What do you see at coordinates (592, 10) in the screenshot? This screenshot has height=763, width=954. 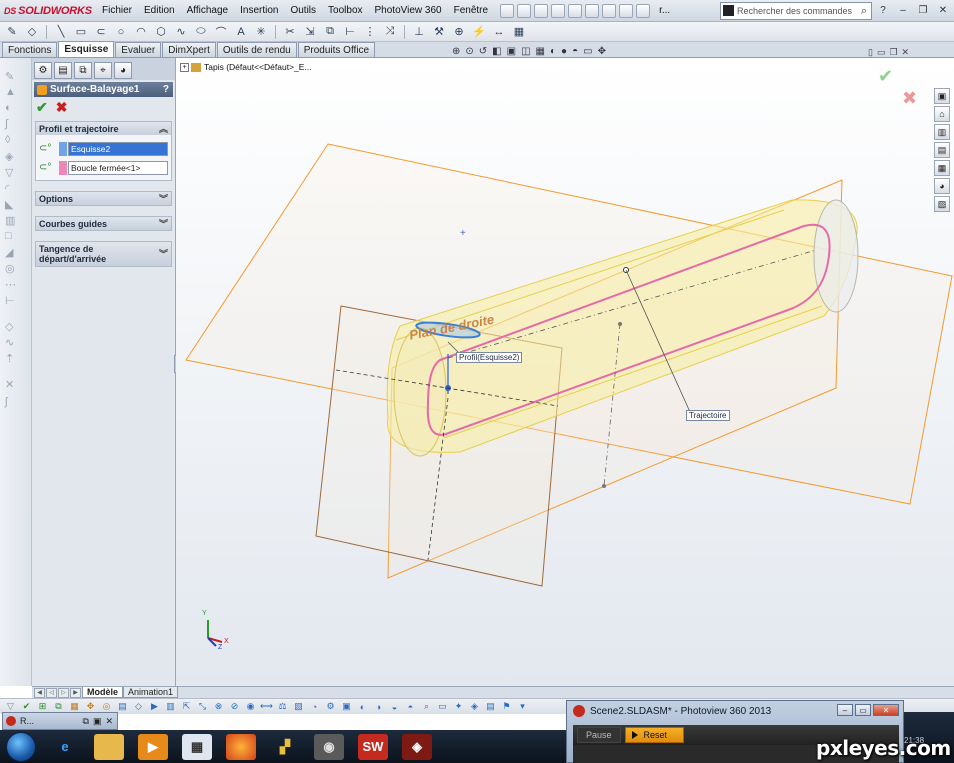 I see `undo-icon` at bounding box center [592, 10].